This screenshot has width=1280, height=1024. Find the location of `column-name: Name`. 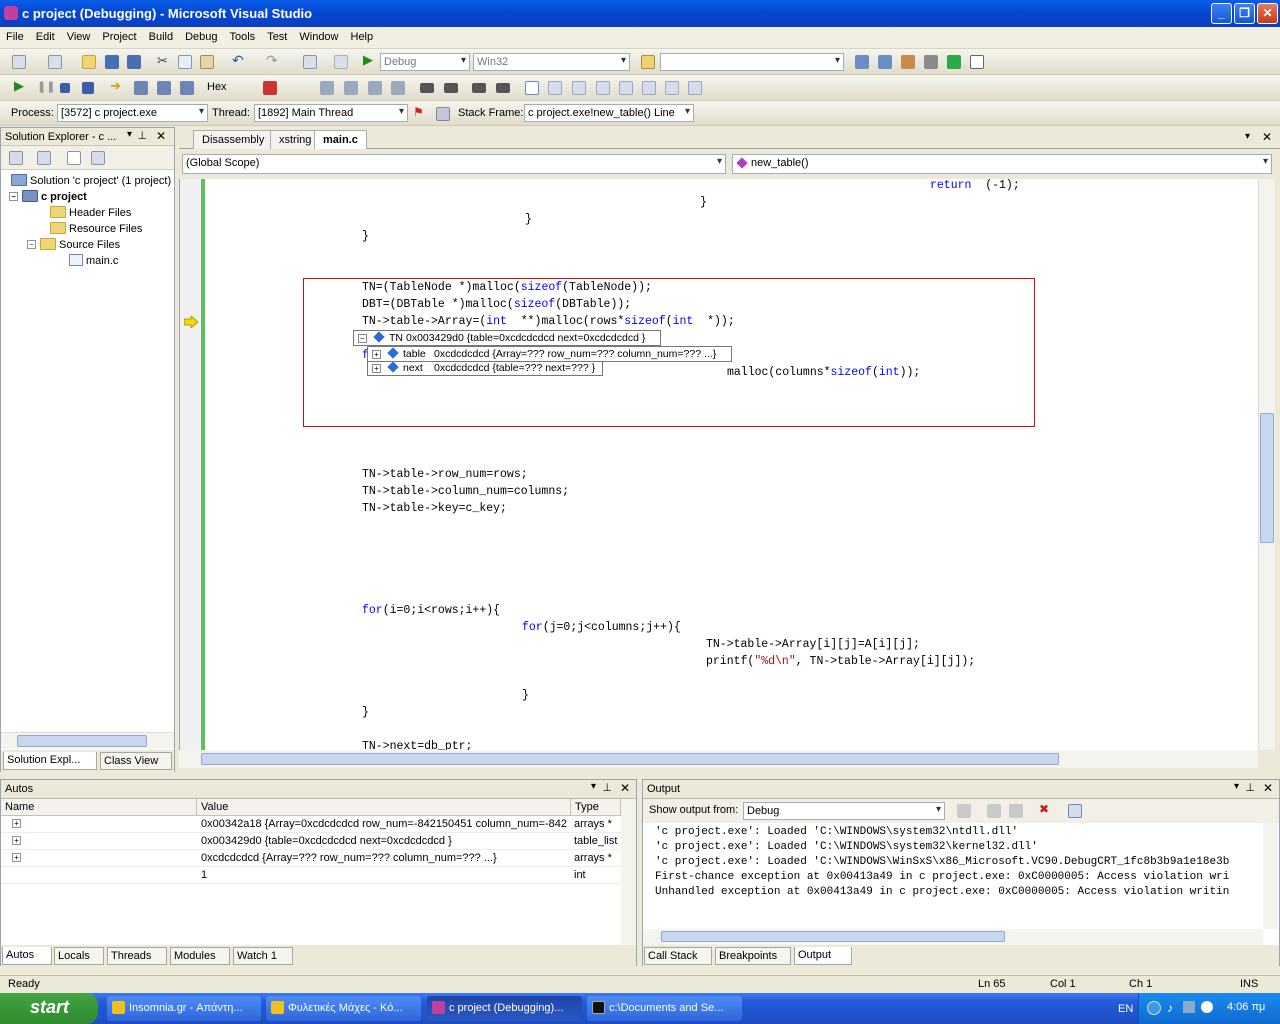

column-name: Name is located at coordinates (99, 807).